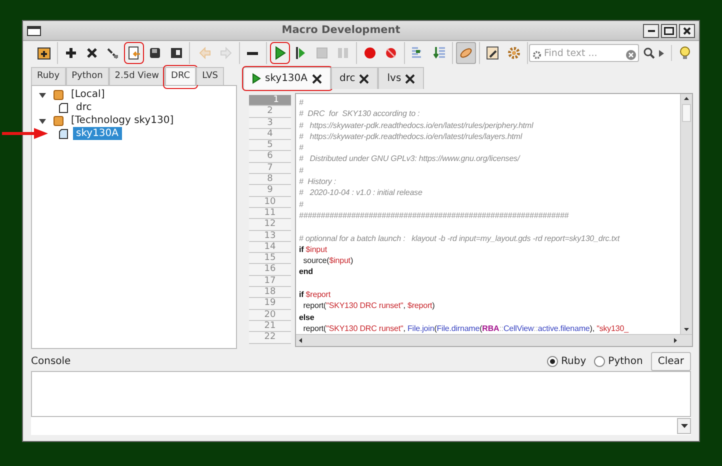 This screenshot has height=466, width=722. I want to click on line-number: 9, so click(270, 191).